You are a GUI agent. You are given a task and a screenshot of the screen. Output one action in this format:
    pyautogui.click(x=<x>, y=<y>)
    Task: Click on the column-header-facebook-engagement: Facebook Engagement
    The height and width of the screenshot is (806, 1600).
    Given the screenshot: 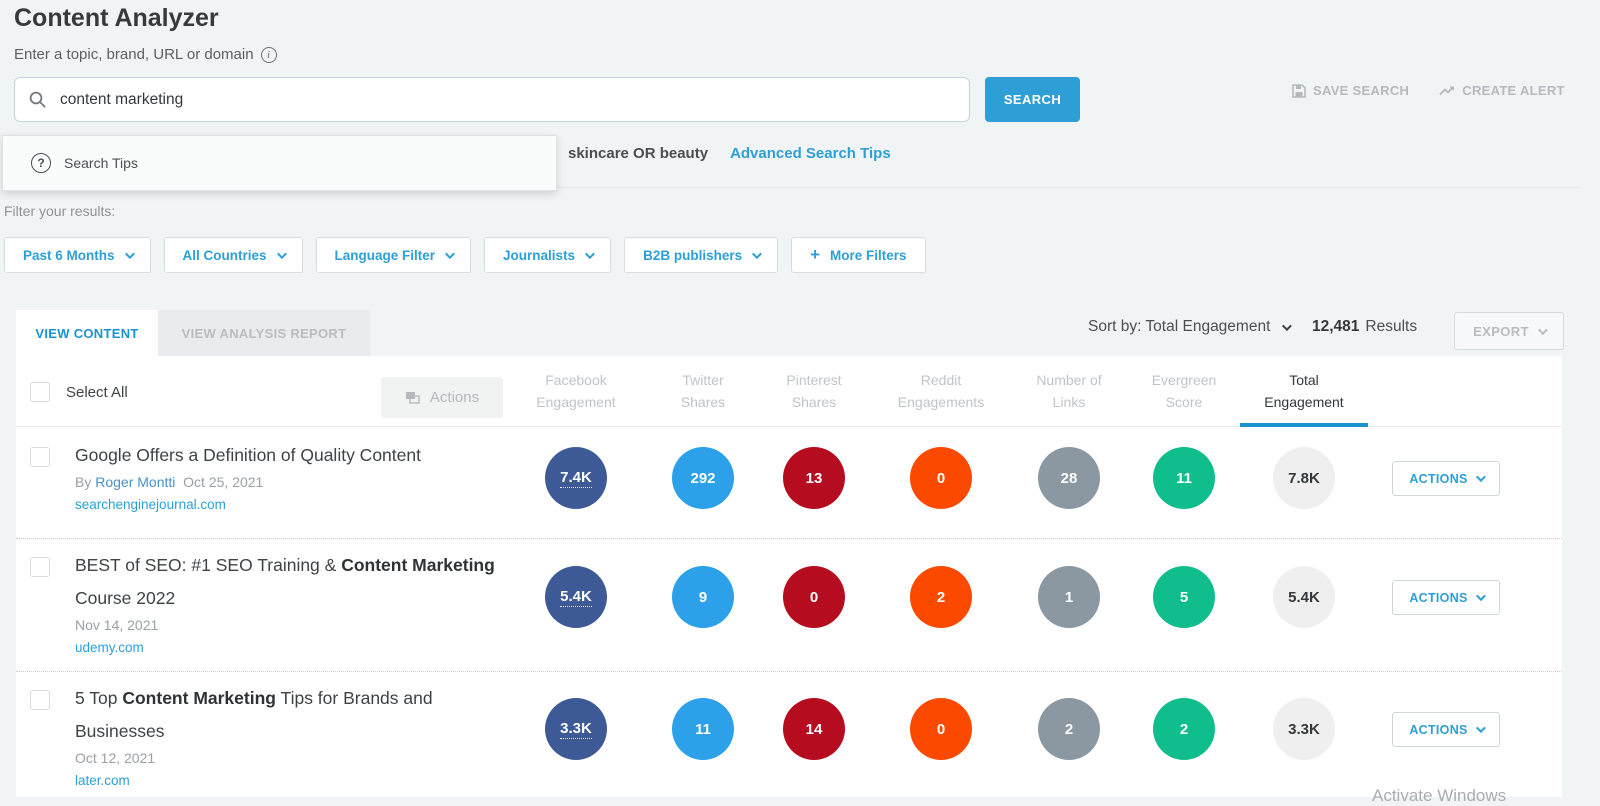 What is the action you would take?
    pyautogui.click(x=576, y=391)
    